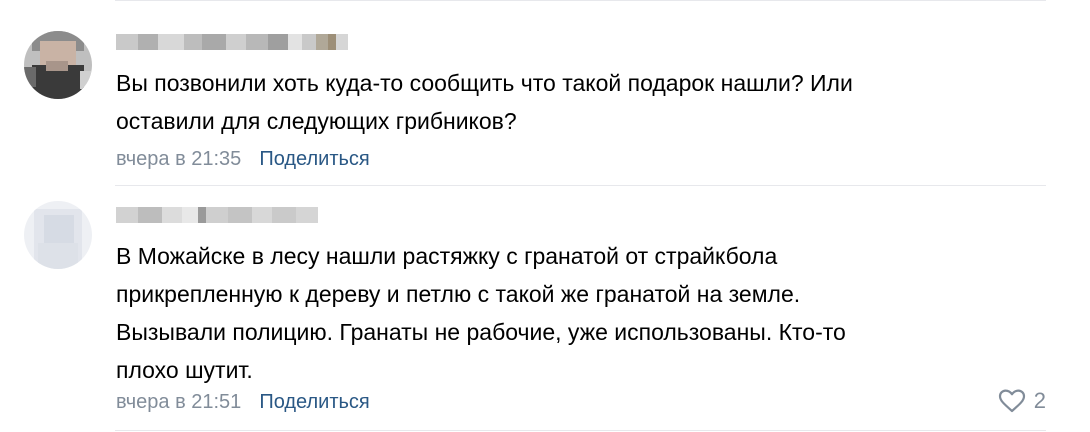  I want to click on comment-time: вчера в 21:35, so click(178, 159).